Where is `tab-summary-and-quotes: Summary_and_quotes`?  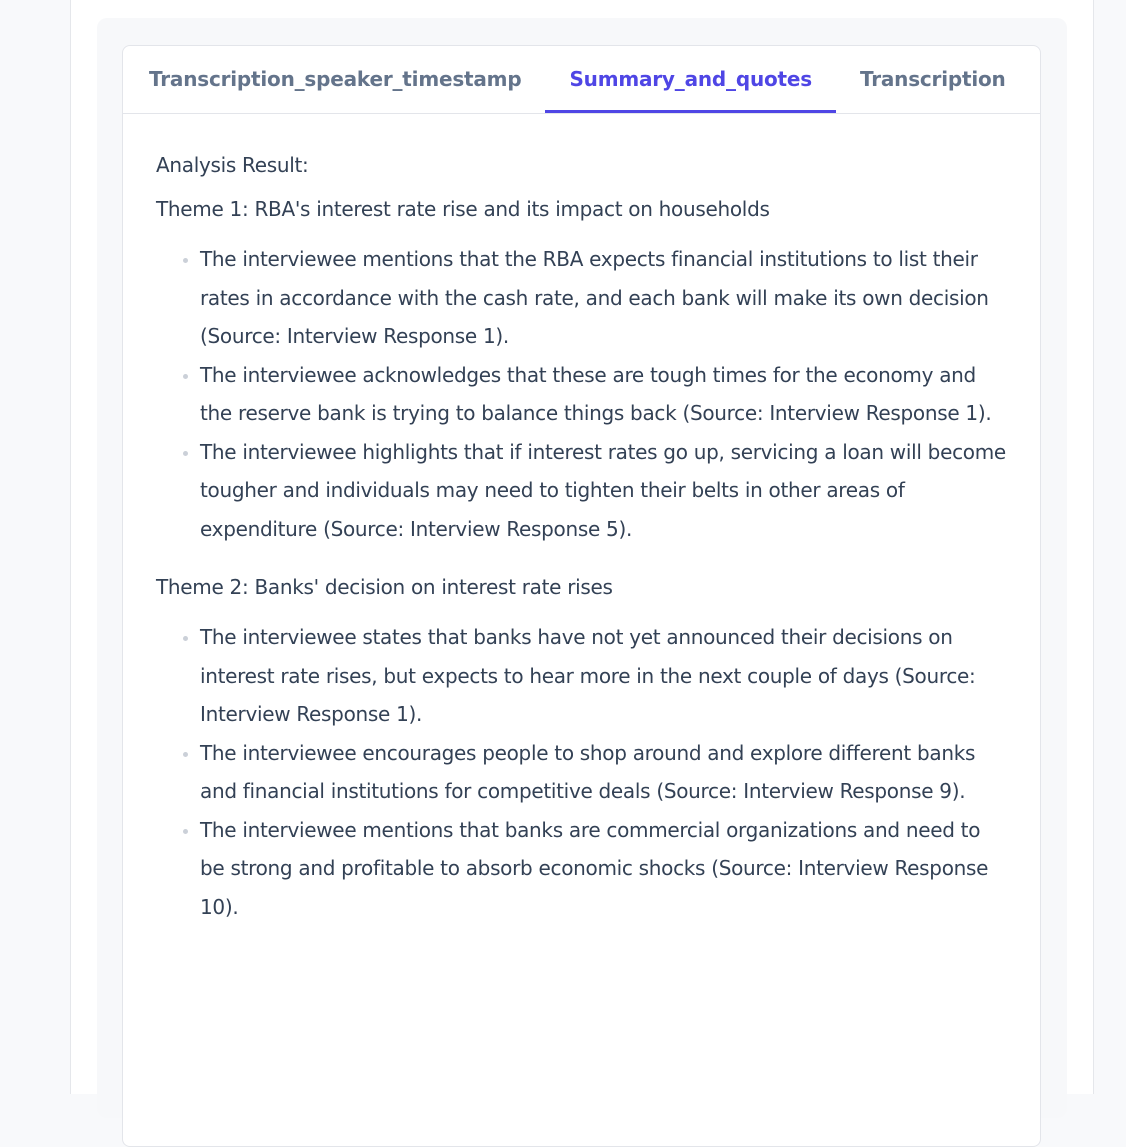 tab-summary-and-quotes: Summary_and_quotes is located at coordinates (690, 79).